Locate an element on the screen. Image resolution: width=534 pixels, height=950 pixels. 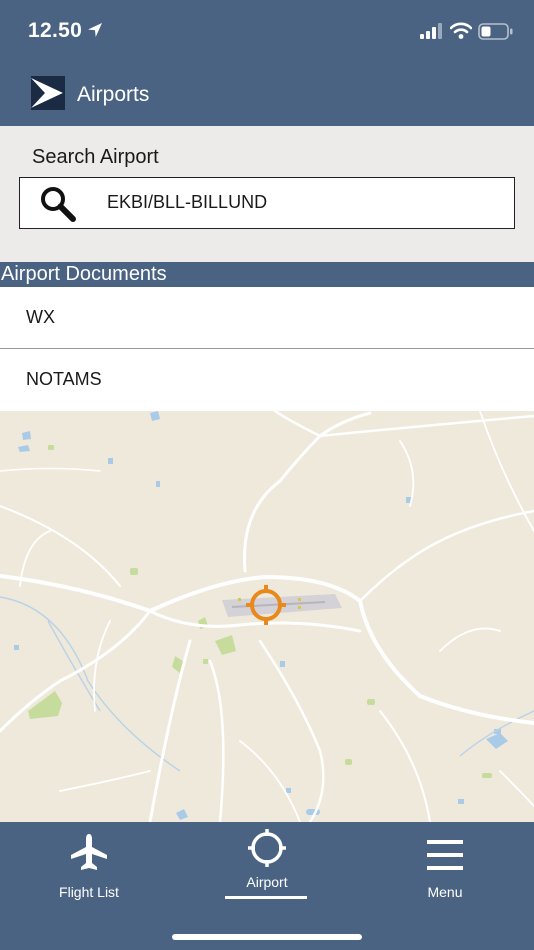
hamburger-menu-icon is located at coordinates (445, 855).